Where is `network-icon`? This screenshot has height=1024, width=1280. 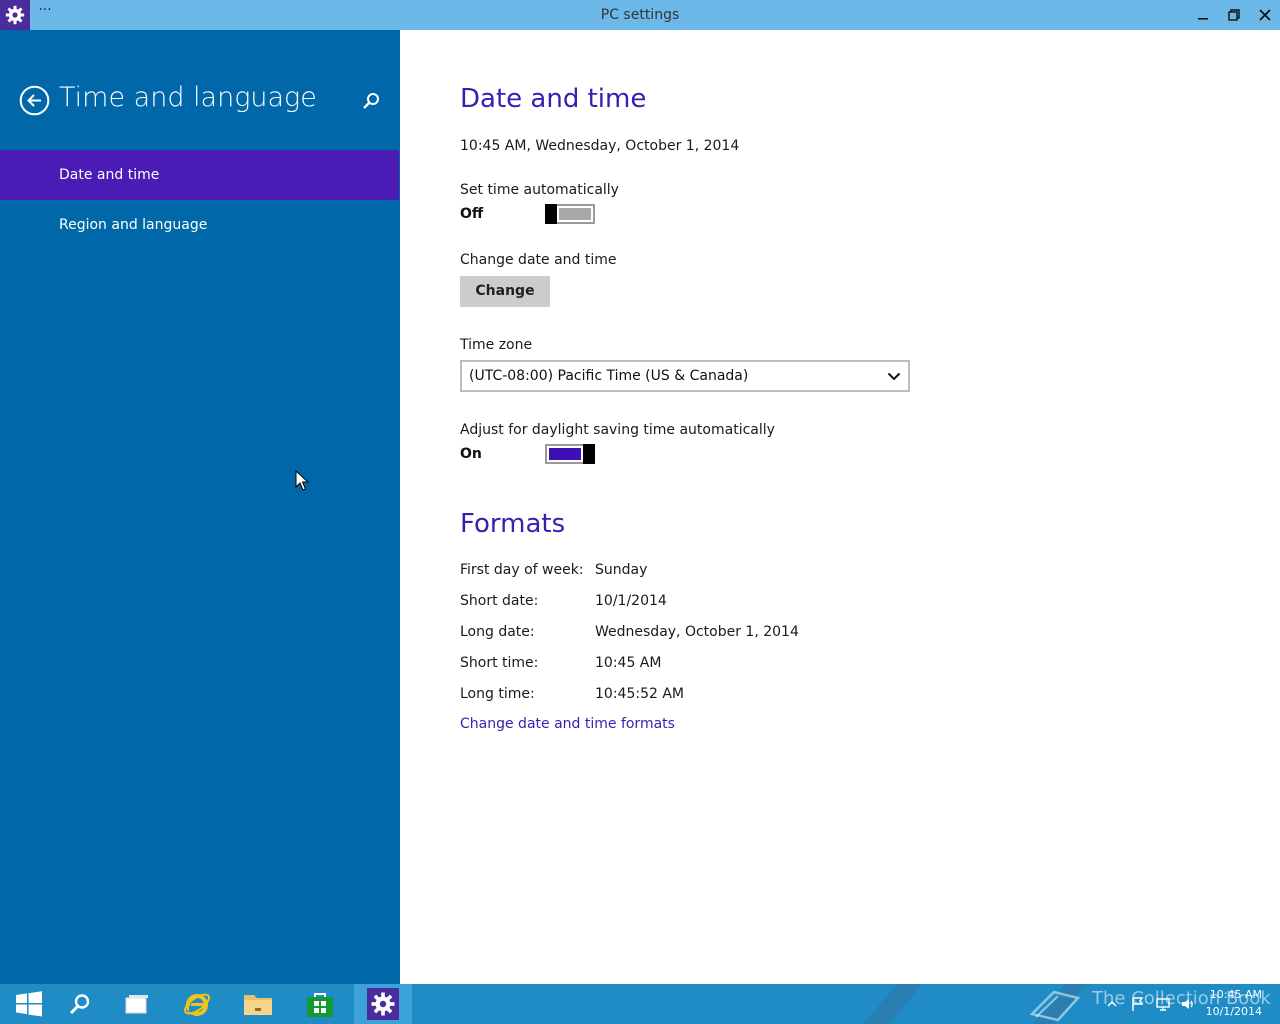
network-icon is located at coordinates (1163, 1004).